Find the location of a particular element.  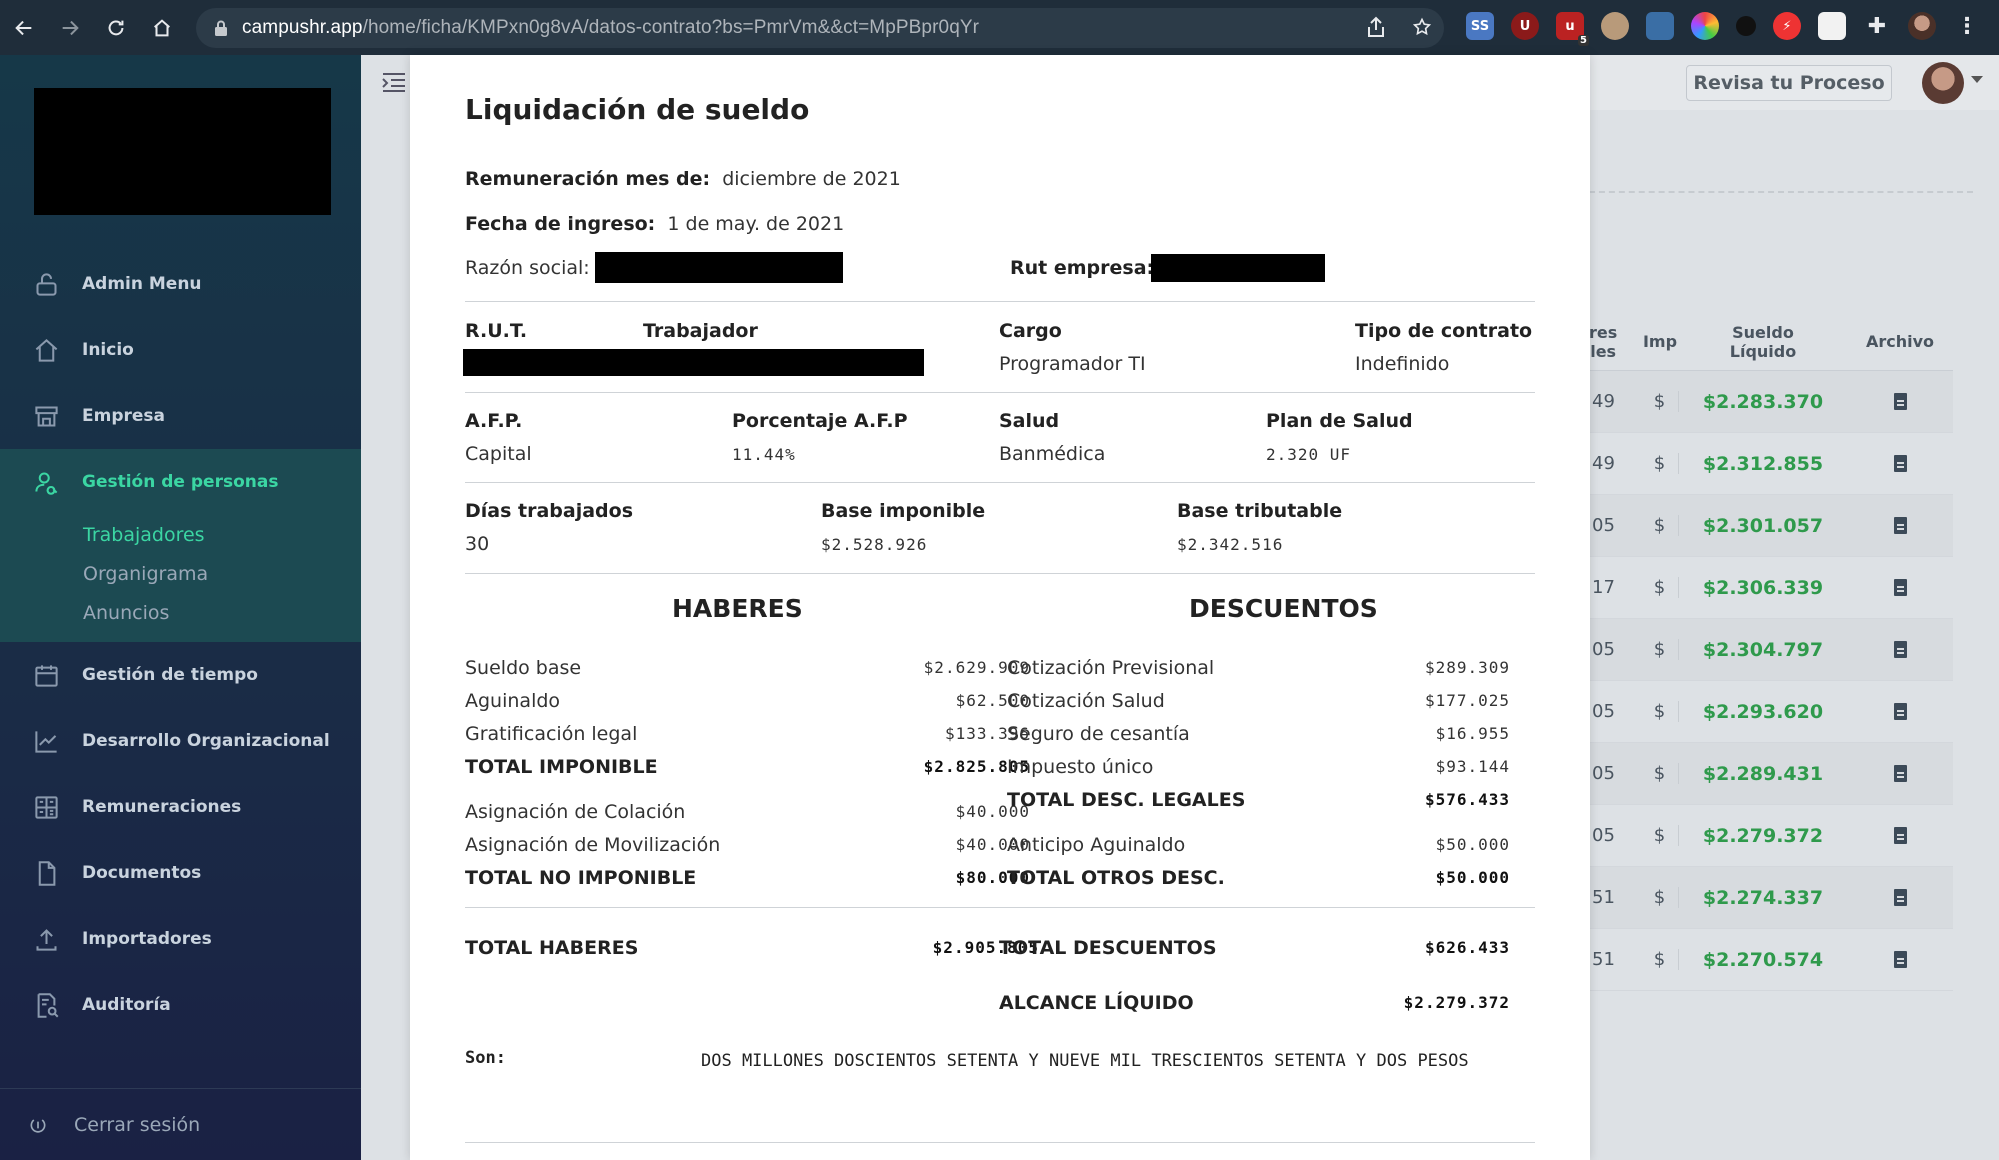

sidebar-item-label: Inicio is located at coordinates (108, 350).